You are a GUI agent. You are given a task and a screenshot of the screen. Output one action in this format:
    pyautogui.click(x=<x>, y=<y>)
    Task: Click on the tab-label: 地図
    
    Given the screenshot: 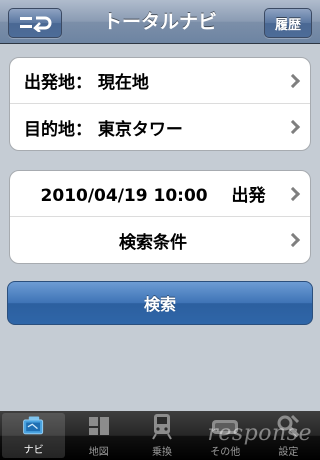 What is the action you would take?
    pyautogui.click(x=98, y=452)
    